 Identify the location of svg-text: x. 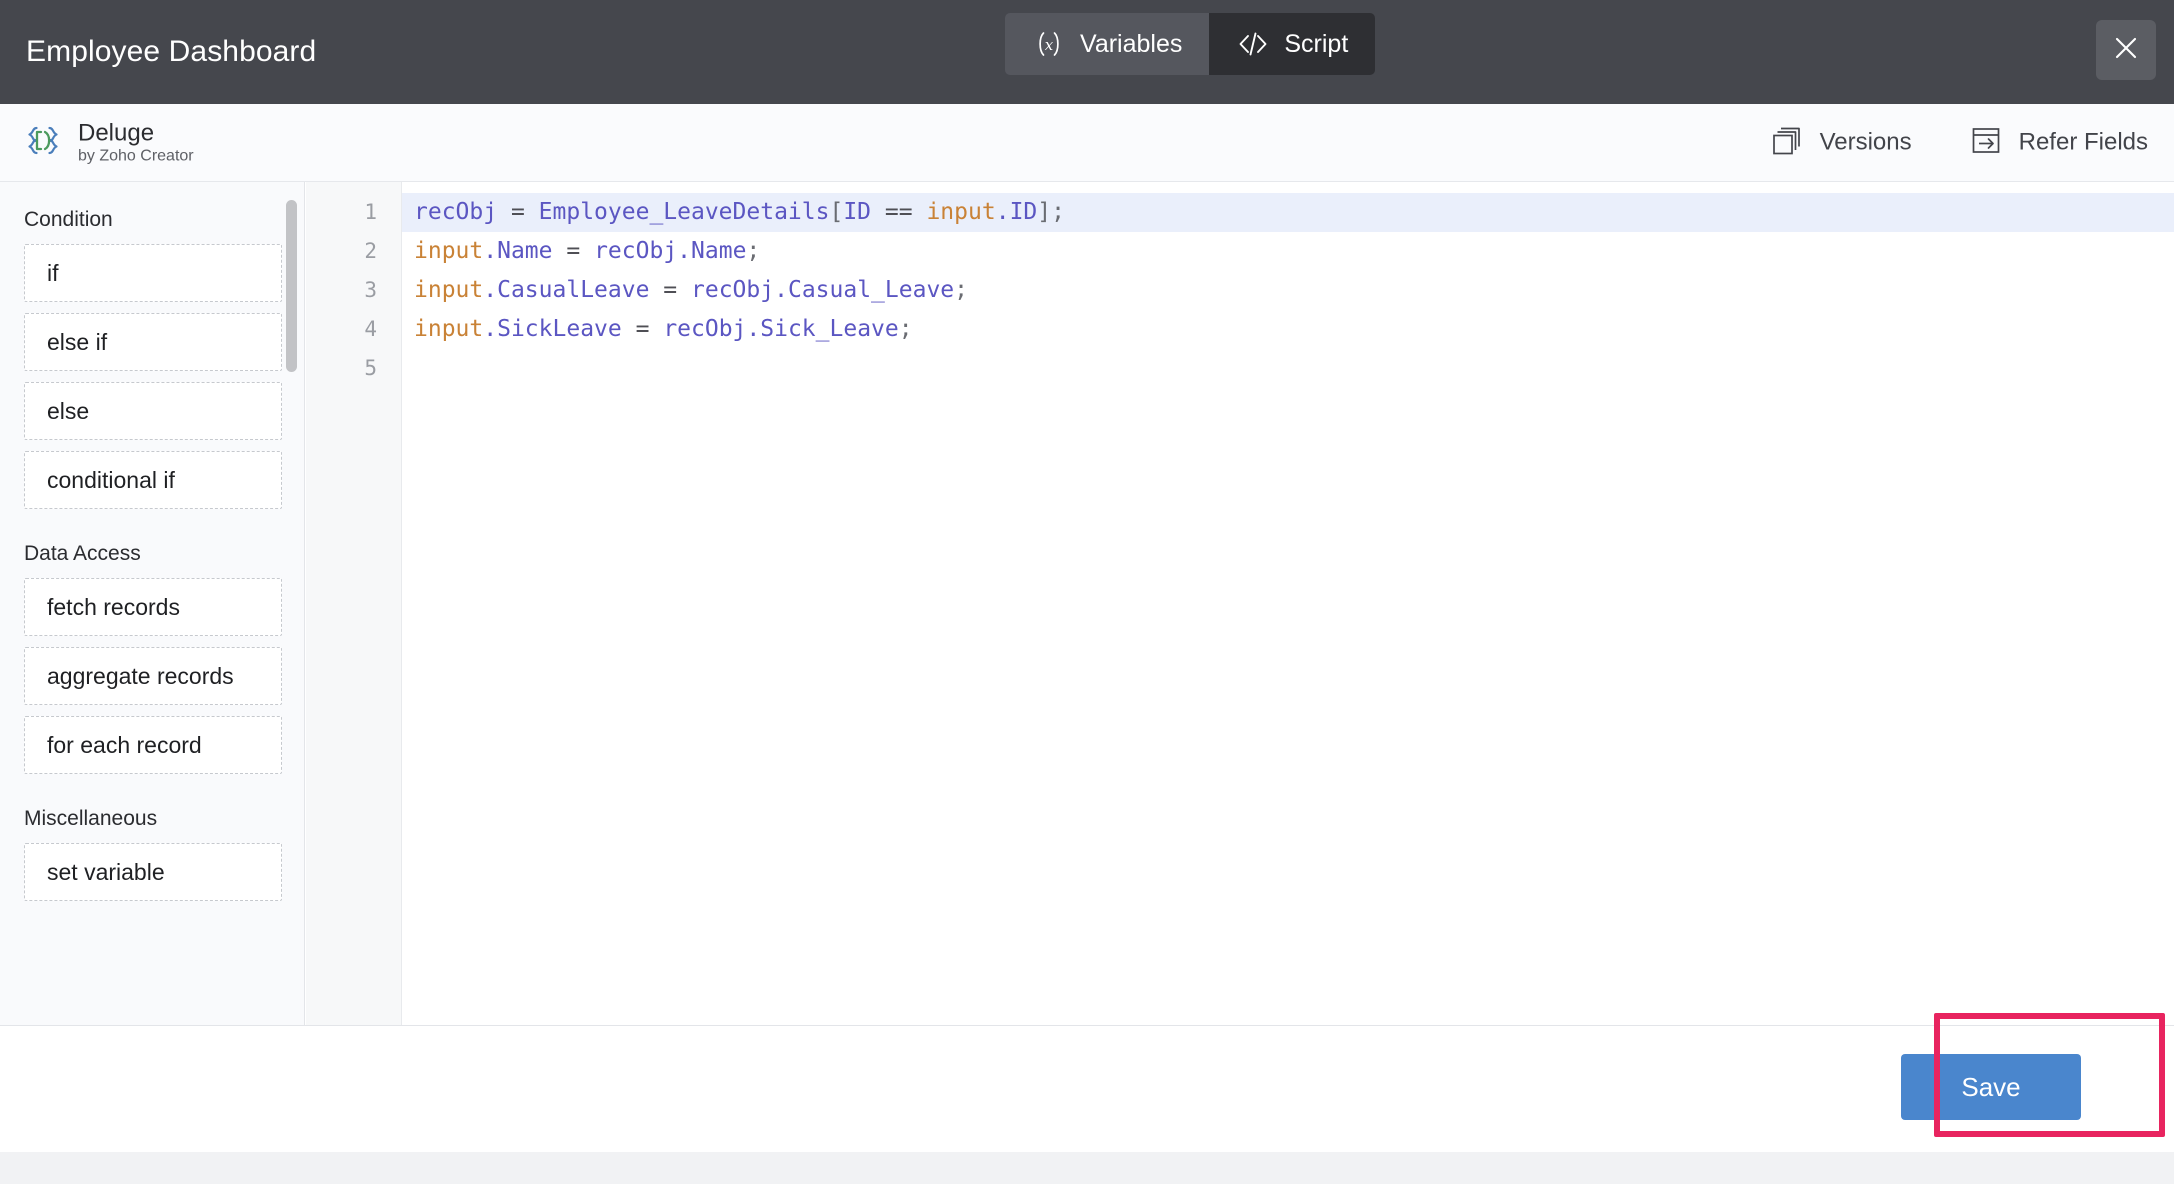
(1049, 45).